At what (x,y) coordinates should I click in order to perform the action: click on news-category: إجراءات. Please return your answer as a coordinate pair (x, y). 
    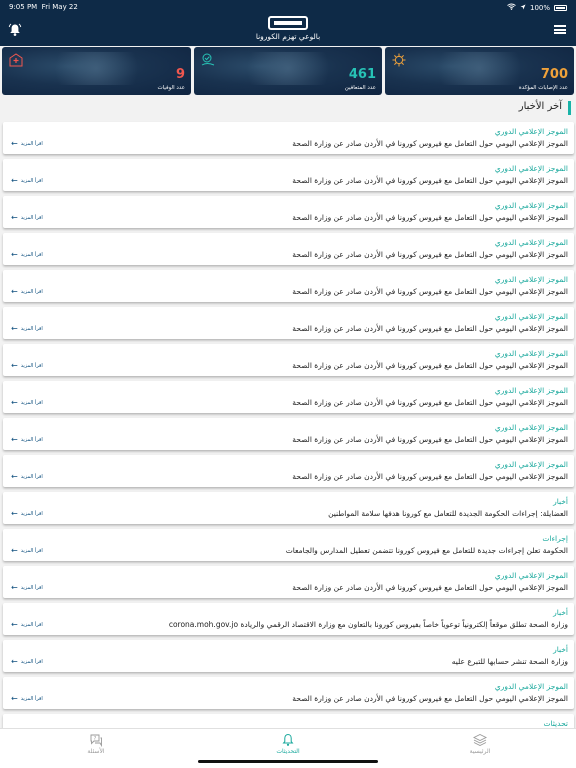
    Looking at the image, I should click on (555, 538).